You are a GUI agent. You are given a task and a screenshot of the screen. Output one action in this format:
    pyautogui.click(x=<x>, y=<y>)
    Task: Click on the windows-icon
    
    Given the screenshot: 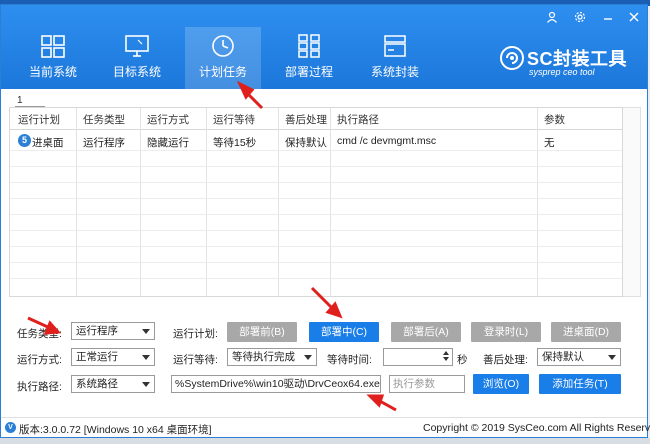 What is the action you would take?
    pyautogui.click(x=53, y=46)
    